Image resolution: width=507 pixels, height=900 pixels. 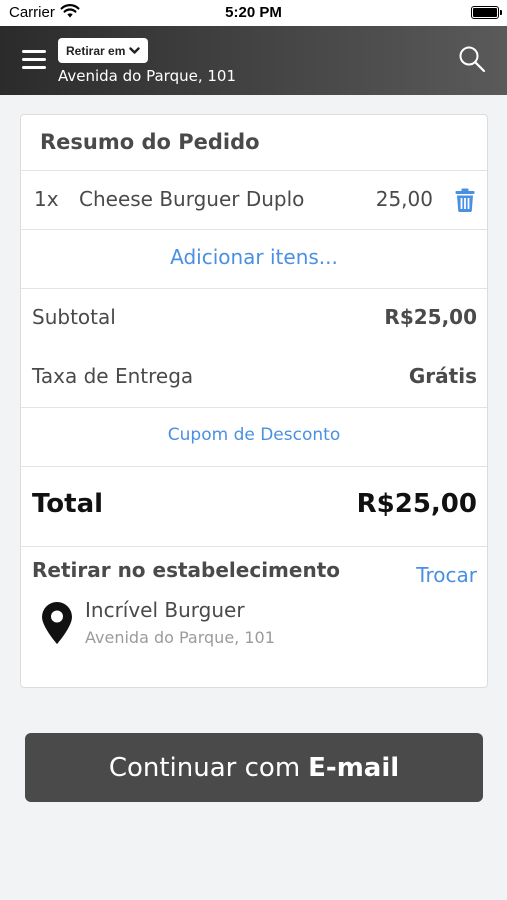 What do you see at coordinates (465, 200) in the screenshot?
I see `trash-icon` at bounding box center [465, 200].